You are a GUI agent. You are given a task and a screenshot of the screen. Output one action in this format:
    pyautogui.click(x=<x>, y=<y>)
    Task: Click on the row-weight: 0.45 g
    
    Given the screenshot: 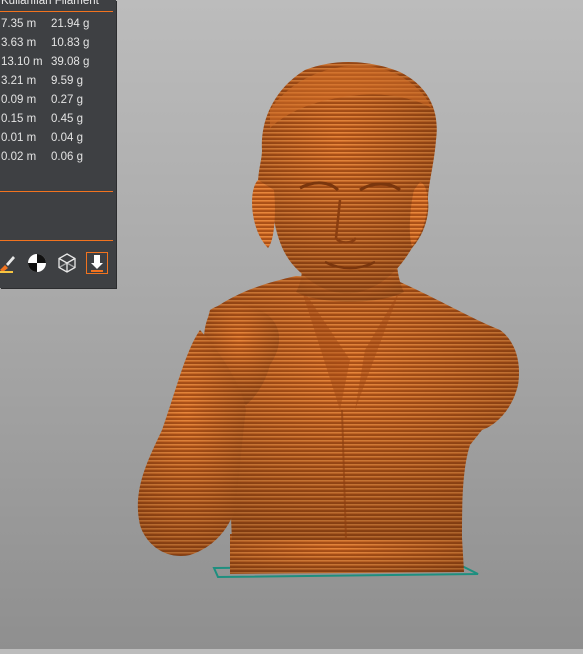 What is the action you would take?
    pyautogui.click(x=67, y=119)
    